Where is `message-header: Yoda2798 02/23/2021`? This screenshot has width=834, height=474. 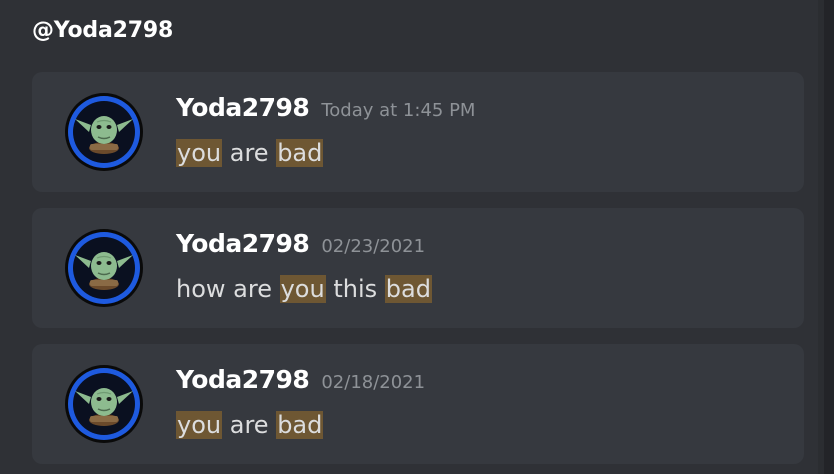
message-header: Yoda2798 02/23/2021 is located at coordinates (300, 243).